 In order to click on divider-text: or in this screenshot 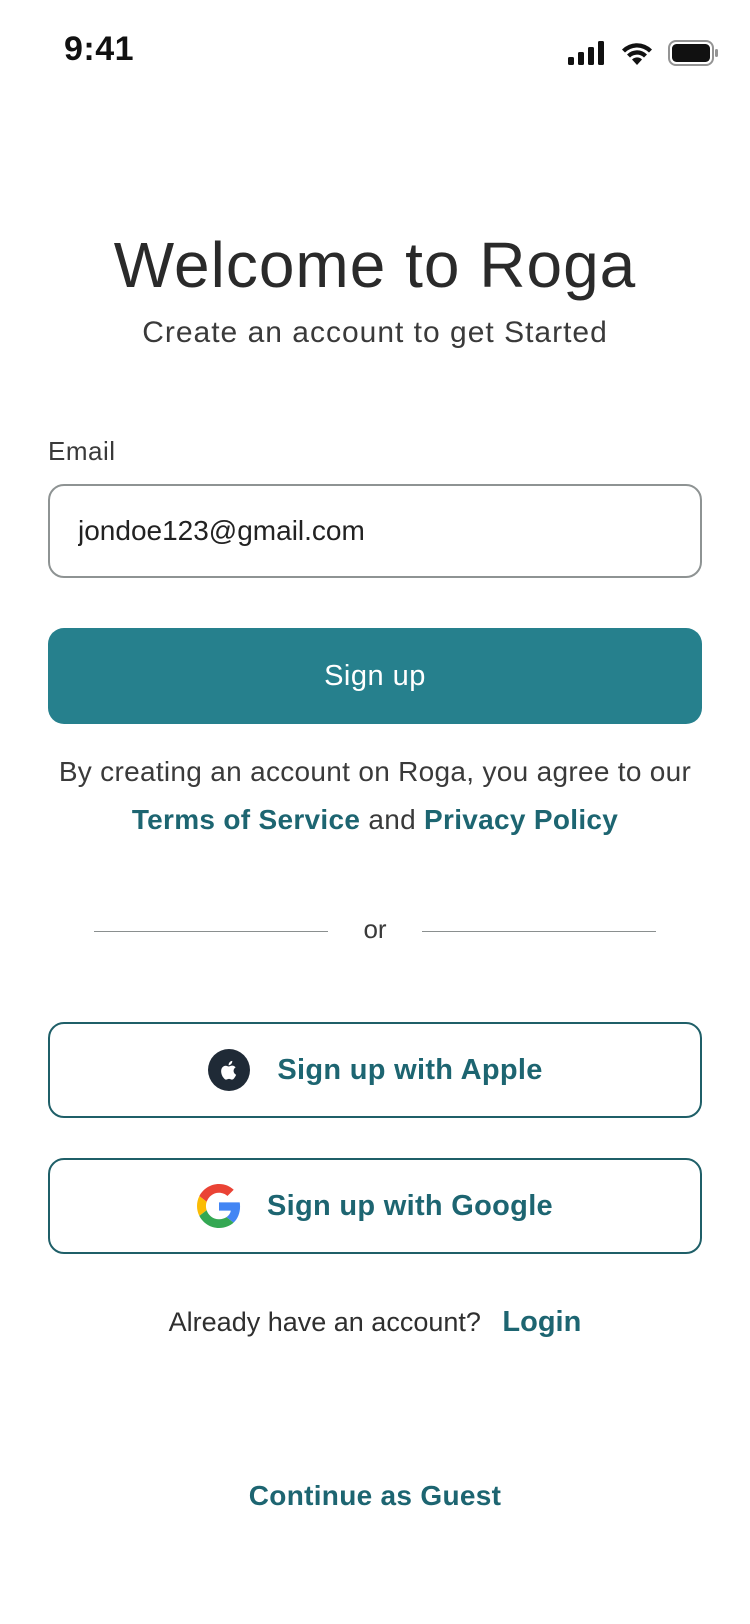, I will do `click(375, 929)`.